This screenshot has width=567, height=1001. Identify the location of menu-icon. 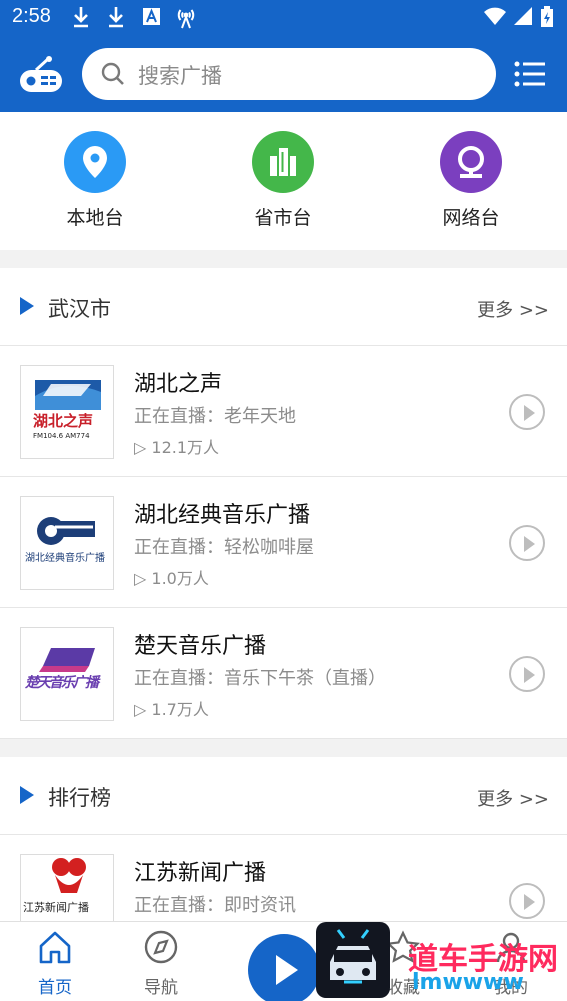
(530, 76).